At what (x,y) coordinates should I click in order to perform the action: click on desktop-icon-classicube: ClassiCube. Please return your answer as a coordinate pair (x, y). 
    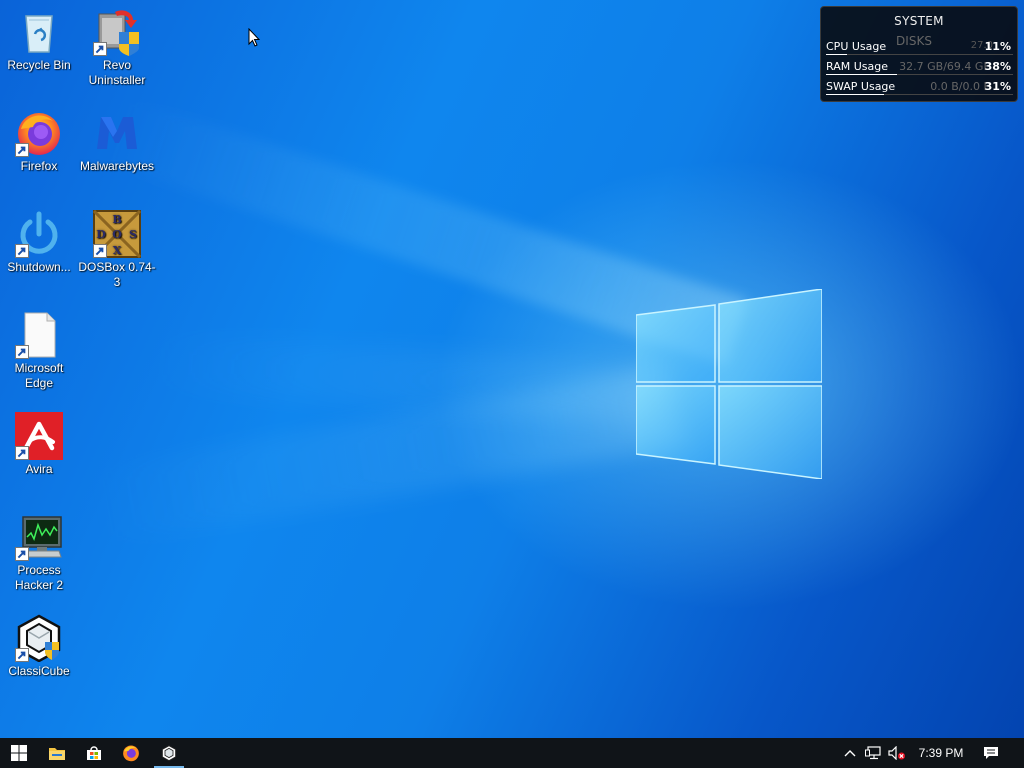
    Looking at the image, I should click on (39, 646).